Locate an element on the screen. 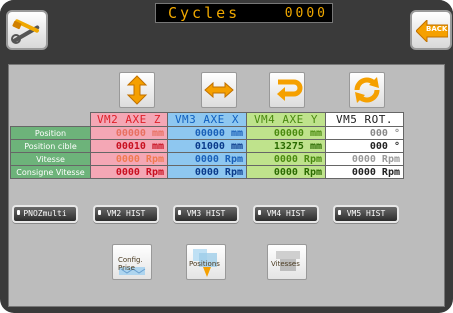 The height and width of the screenshot is (313, 453). axis-x-button is located at coordinates (219, 90).